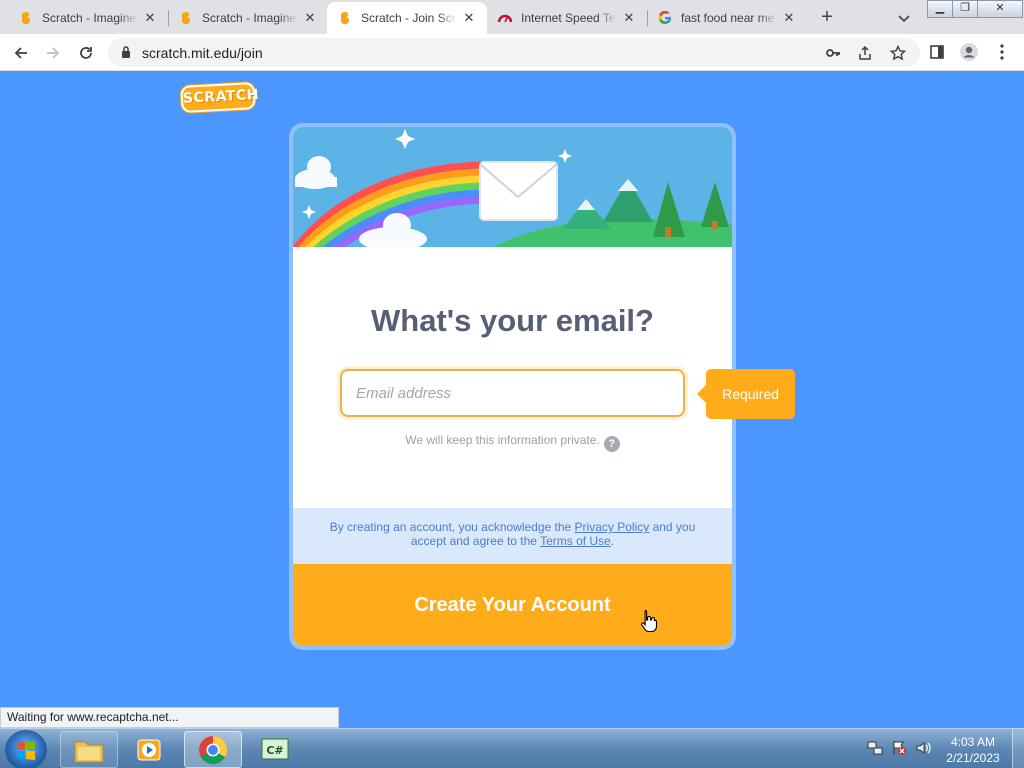  I want to click on folder-icon, so click(89, 751).